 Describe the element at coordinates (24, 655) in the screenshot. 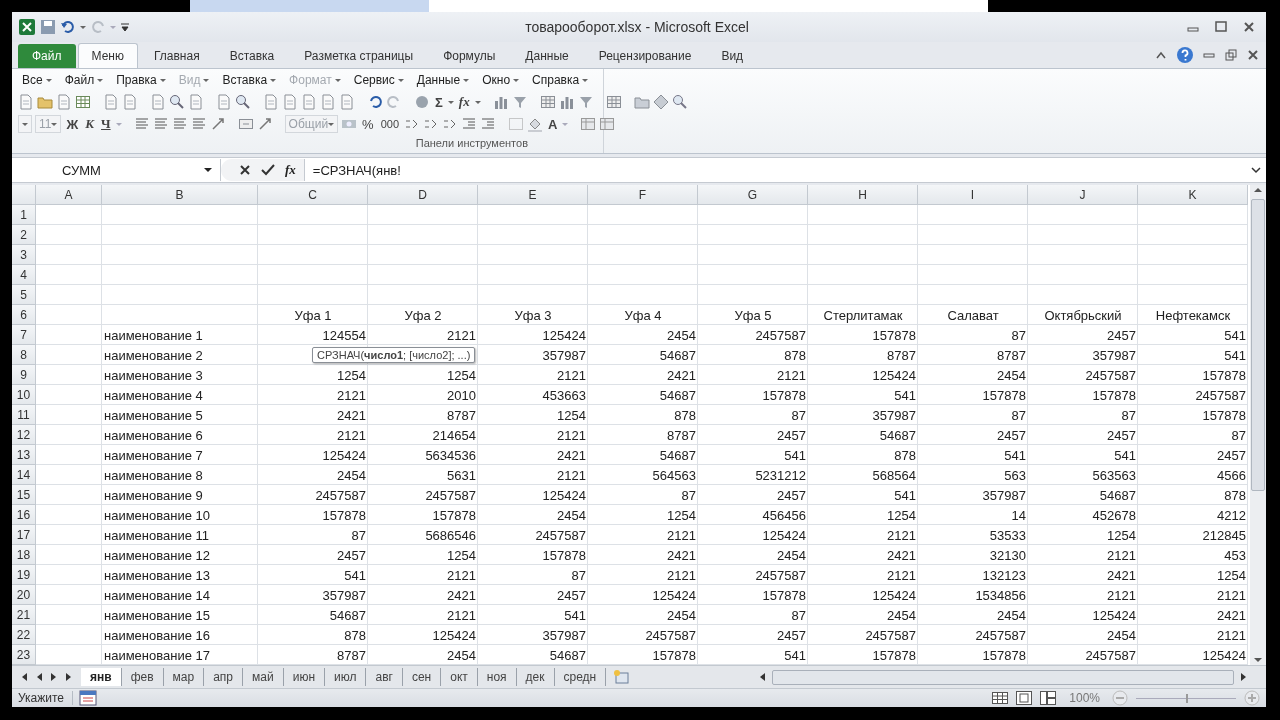

I see `row-header: 23` at that location.